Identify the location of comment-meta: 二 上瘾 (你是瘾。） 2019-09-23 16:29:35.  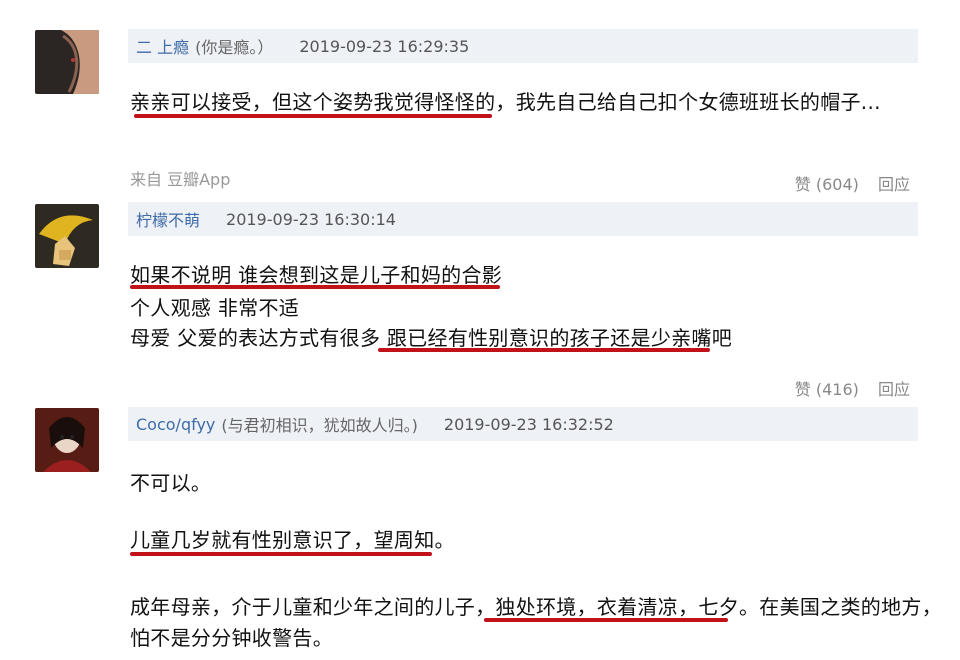
(523, 46).